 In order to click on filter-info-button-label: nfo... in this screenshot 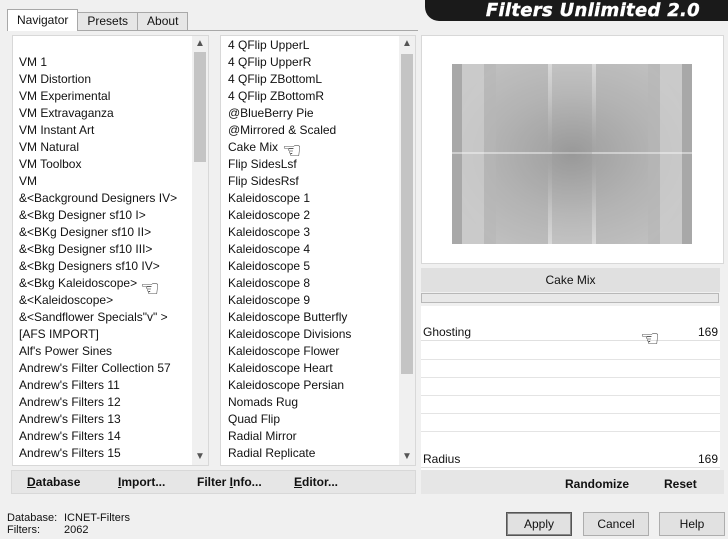, I will do `click(247, 482)`.